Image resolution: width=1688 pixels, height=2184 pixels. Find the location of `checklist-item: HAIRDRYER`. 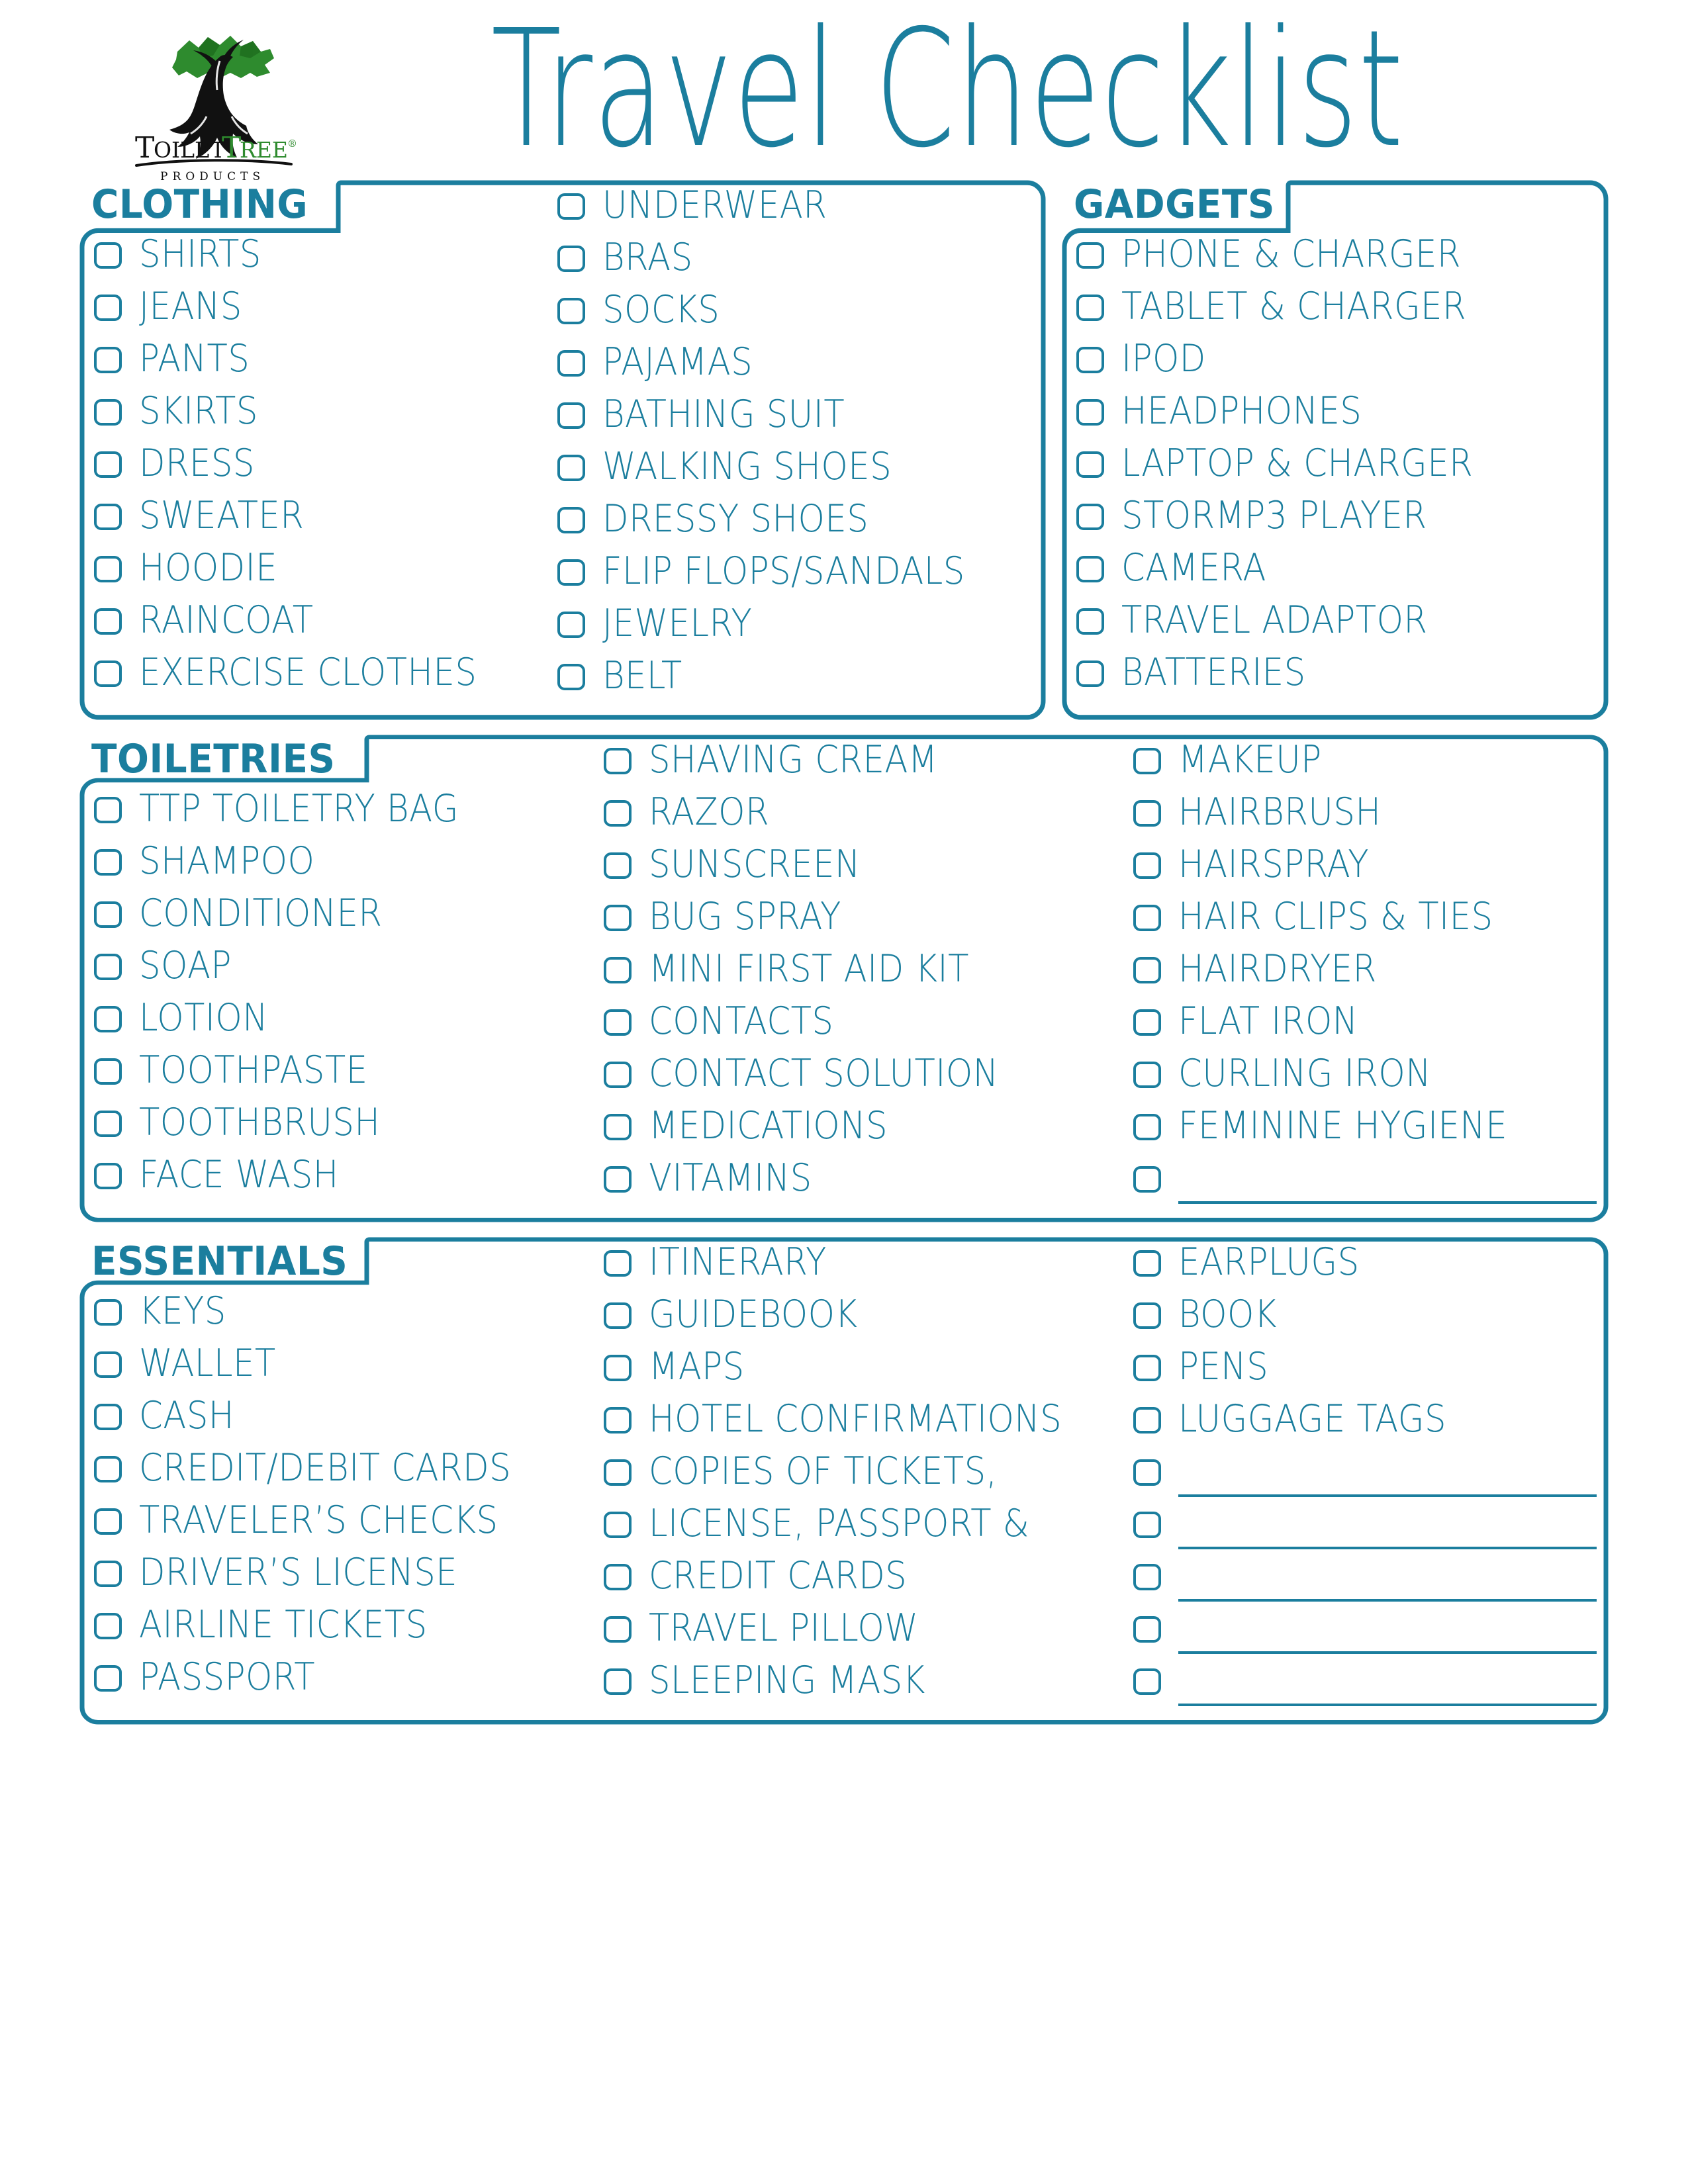

checklist-item: HAIRDRYER is located at coordinates (1365, 970).